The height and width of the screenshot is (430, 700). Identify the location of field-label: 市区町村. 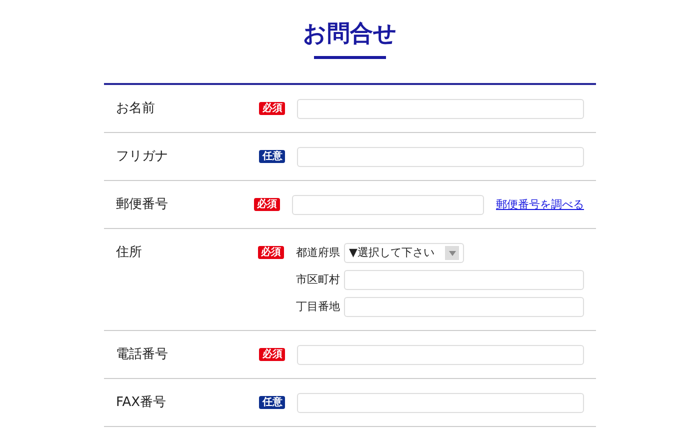
(318, 280).